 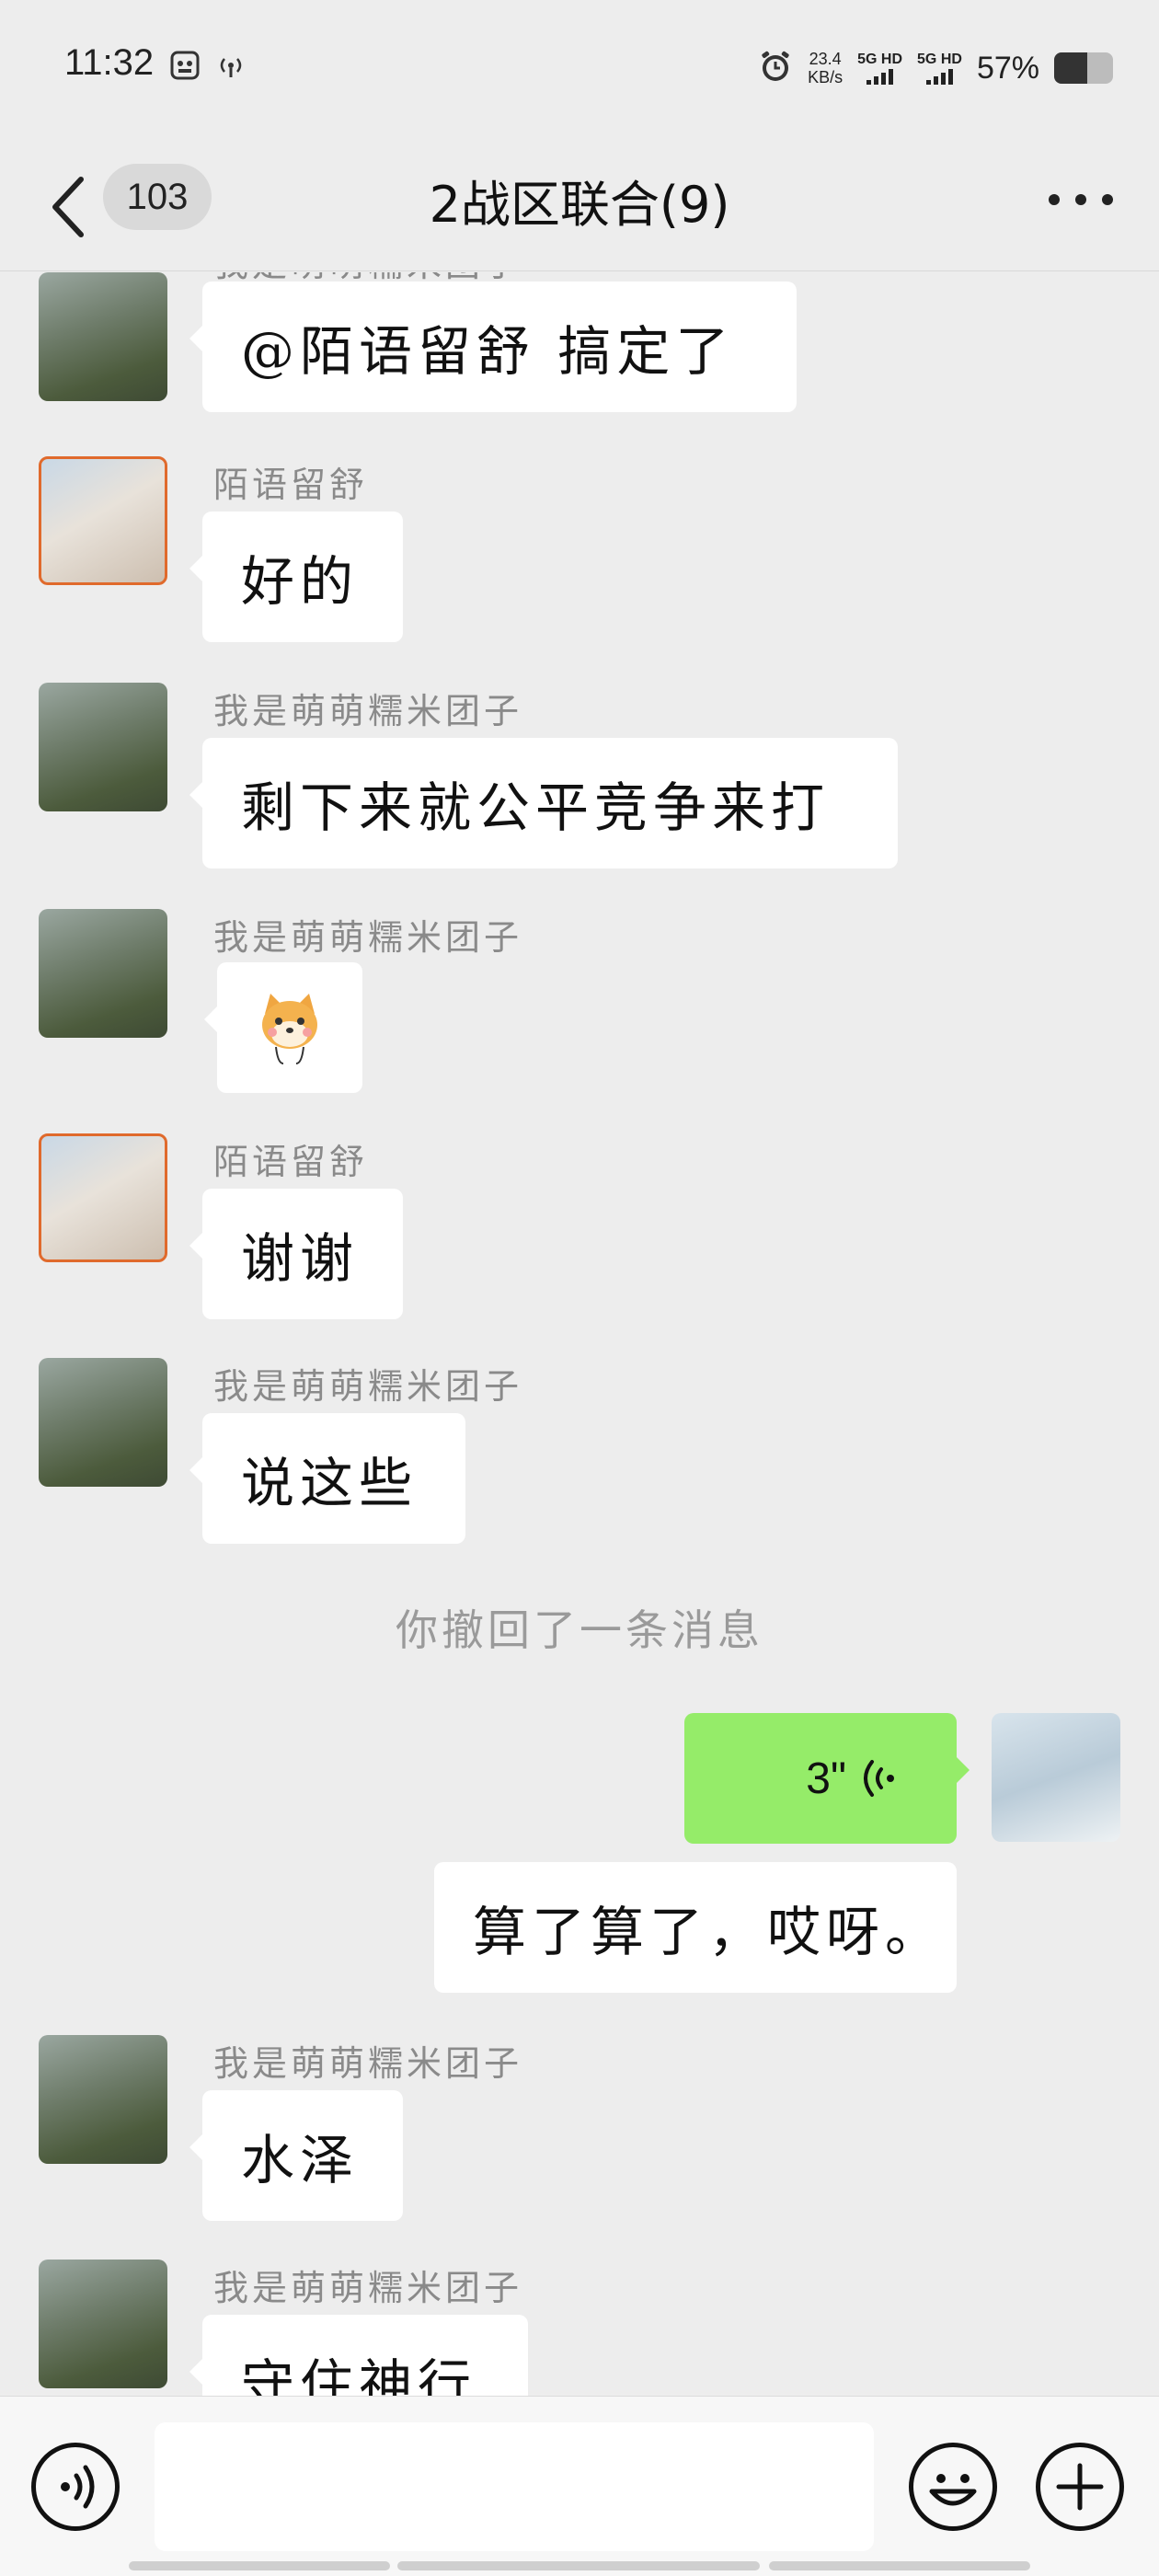 What do you see at coordinates (825, 77) in the screenshot?
I see `network-speed-unit: KB/s` at bounding box center [825, 77].